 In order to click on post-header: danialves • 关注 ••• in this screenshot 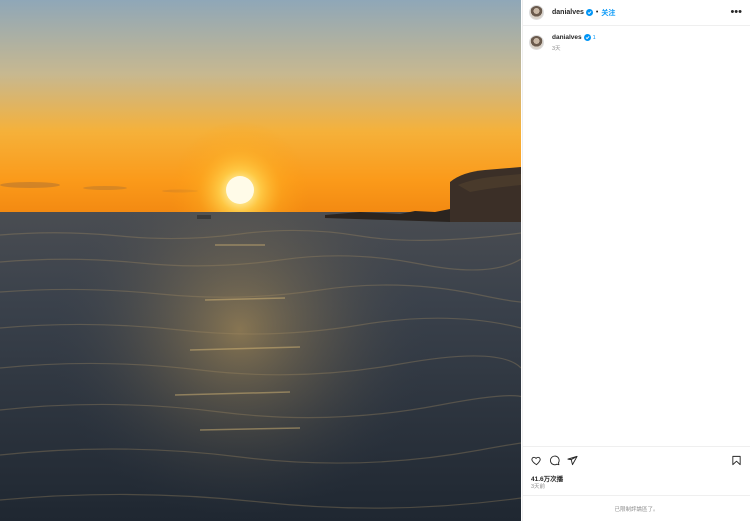, I will do `click(636, 13)`.